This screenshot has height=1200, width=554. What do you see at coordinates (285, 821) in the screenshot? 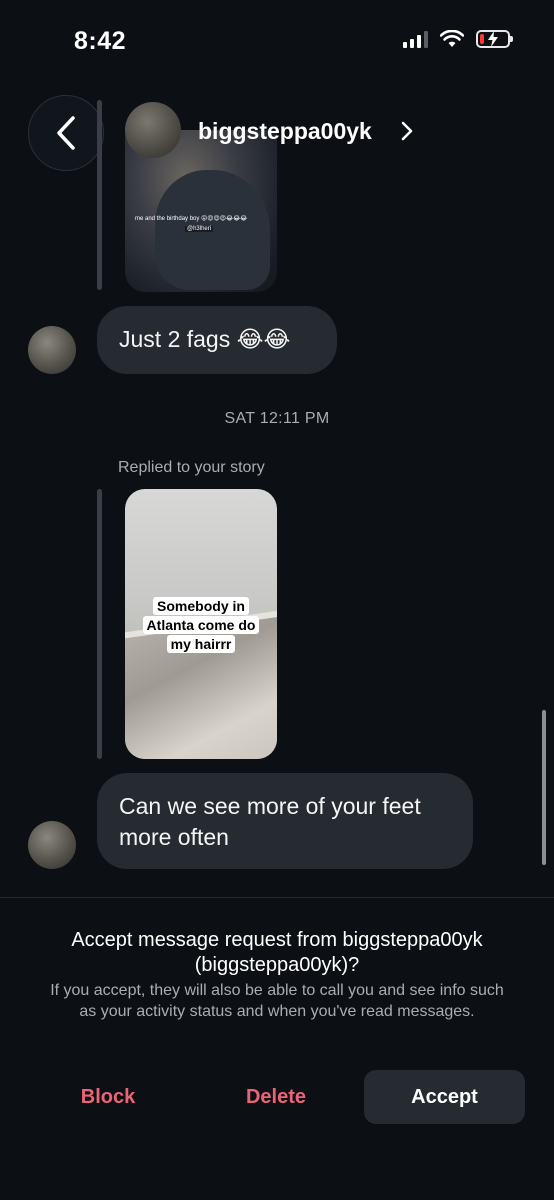
I see `message-bubble: Can we see more of your feet more often` at bounding box center [285, 821].